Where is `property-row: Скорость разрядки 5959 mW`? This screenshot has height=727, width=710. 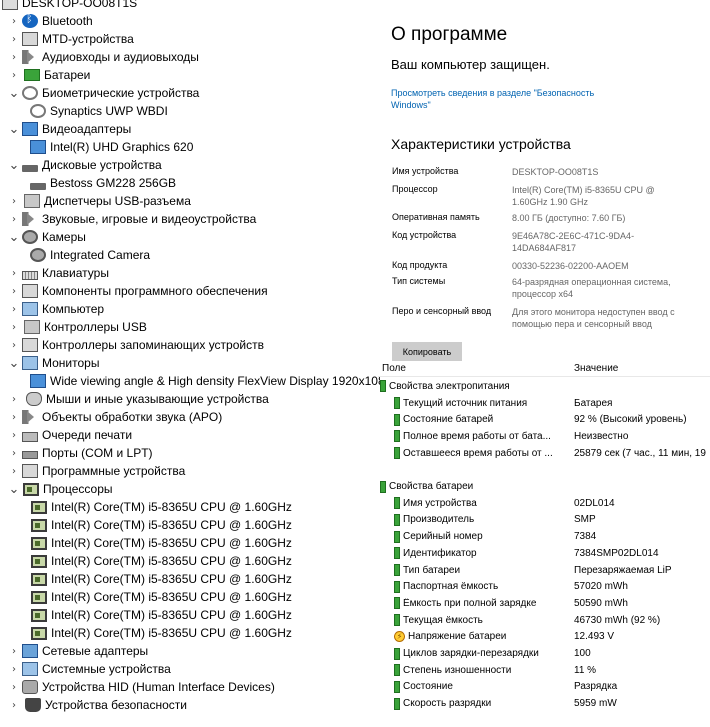
property-row: Скорость разрядки 5959 mW is located at coordinates (544, 703).